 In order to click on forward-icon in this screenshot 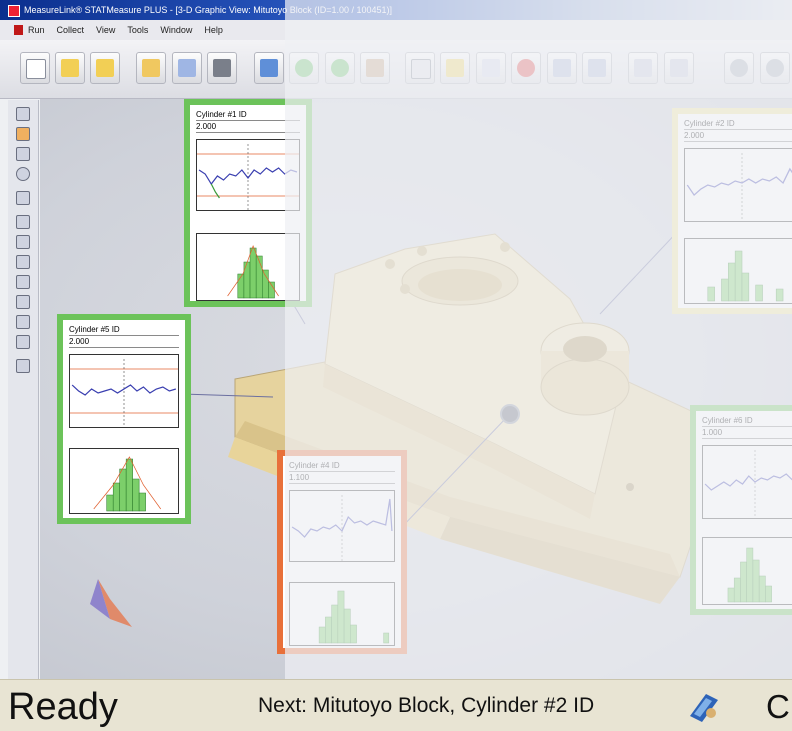, I will do `click(340, 68)`.